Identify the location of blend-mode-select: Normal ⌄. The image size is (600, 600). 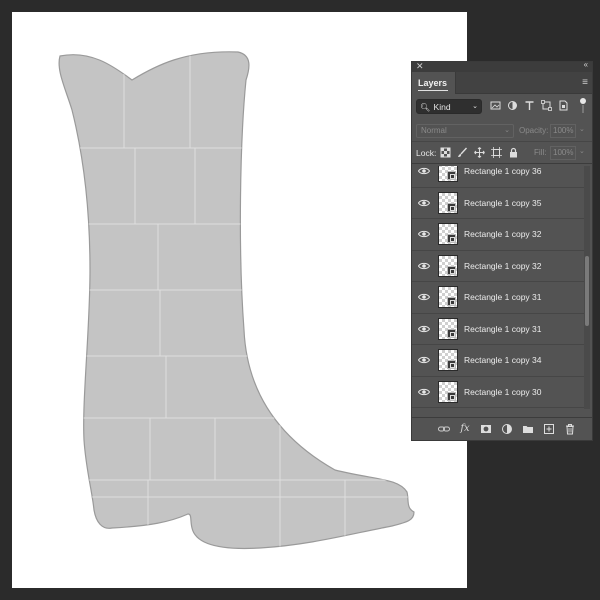
(465, 131).